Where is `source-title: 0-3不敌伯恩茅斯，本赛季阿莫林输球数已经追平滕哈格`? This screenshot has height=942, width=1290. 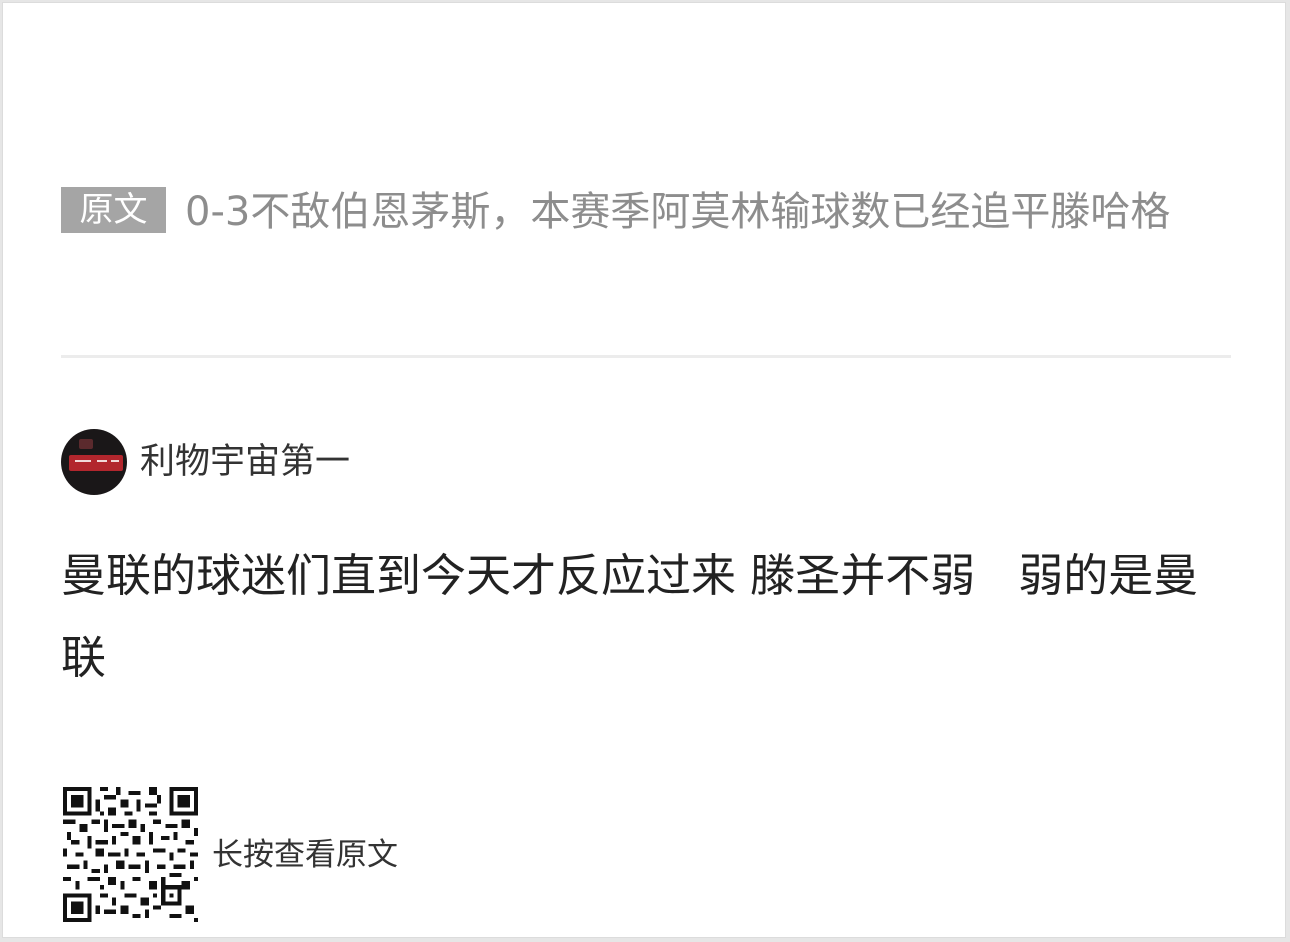 source-title: 0-3不敌伯恩茅斯，本赛季阿莫林输球数已经追平滕哈格 is located at coordinates (710, 212).